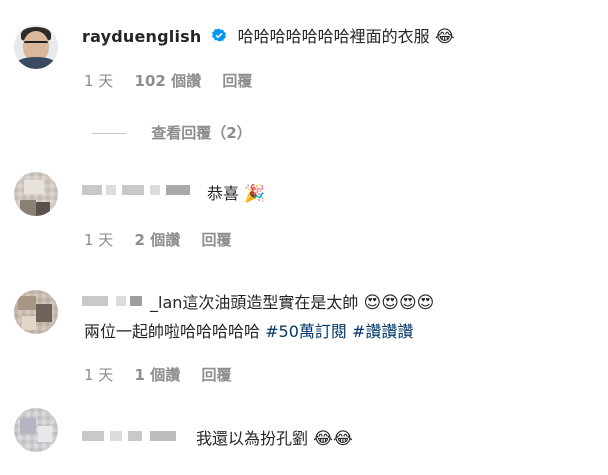  I want to click on view-replies-button: 查看回覆（2）, so click(172, 132).